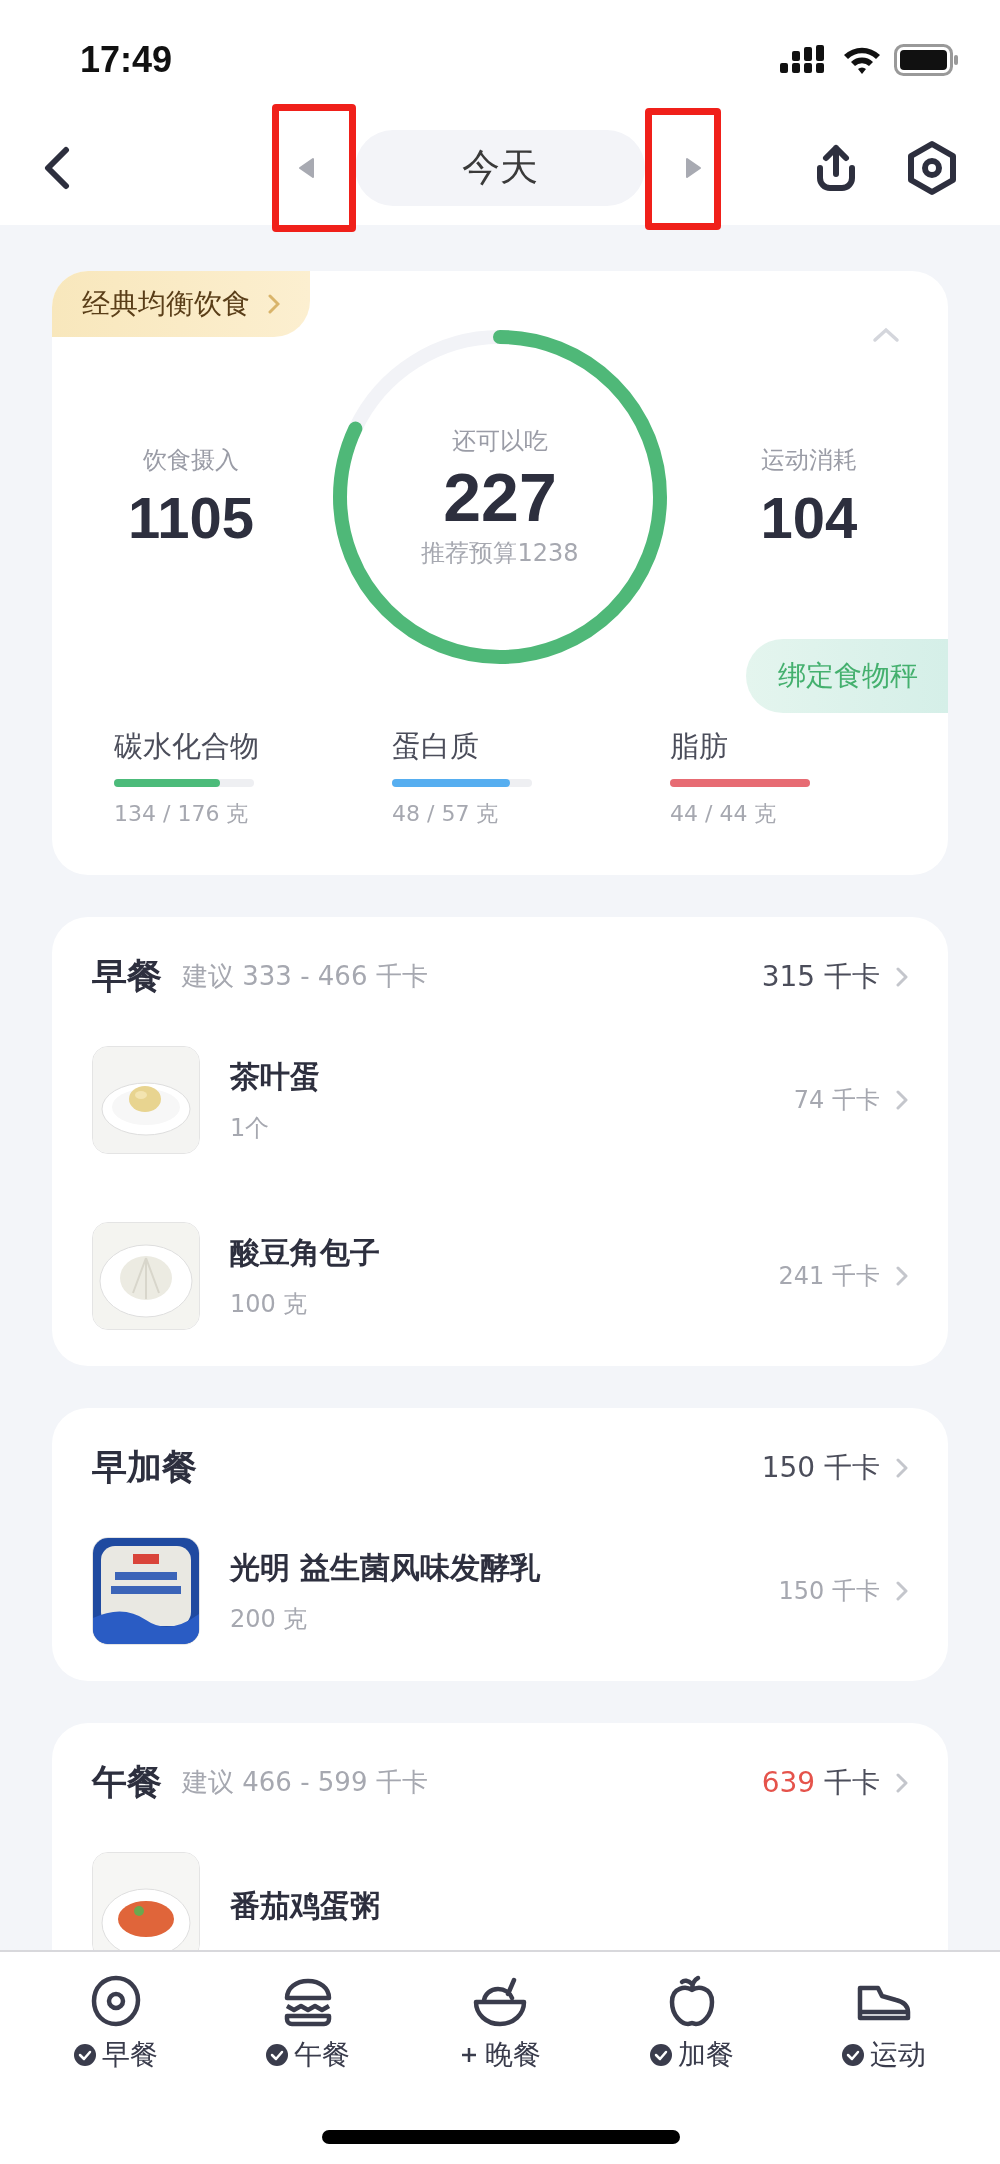  Describe the element at coordinates (191, 517) in the screenshot. I see `stat-value: 1105` at that location.